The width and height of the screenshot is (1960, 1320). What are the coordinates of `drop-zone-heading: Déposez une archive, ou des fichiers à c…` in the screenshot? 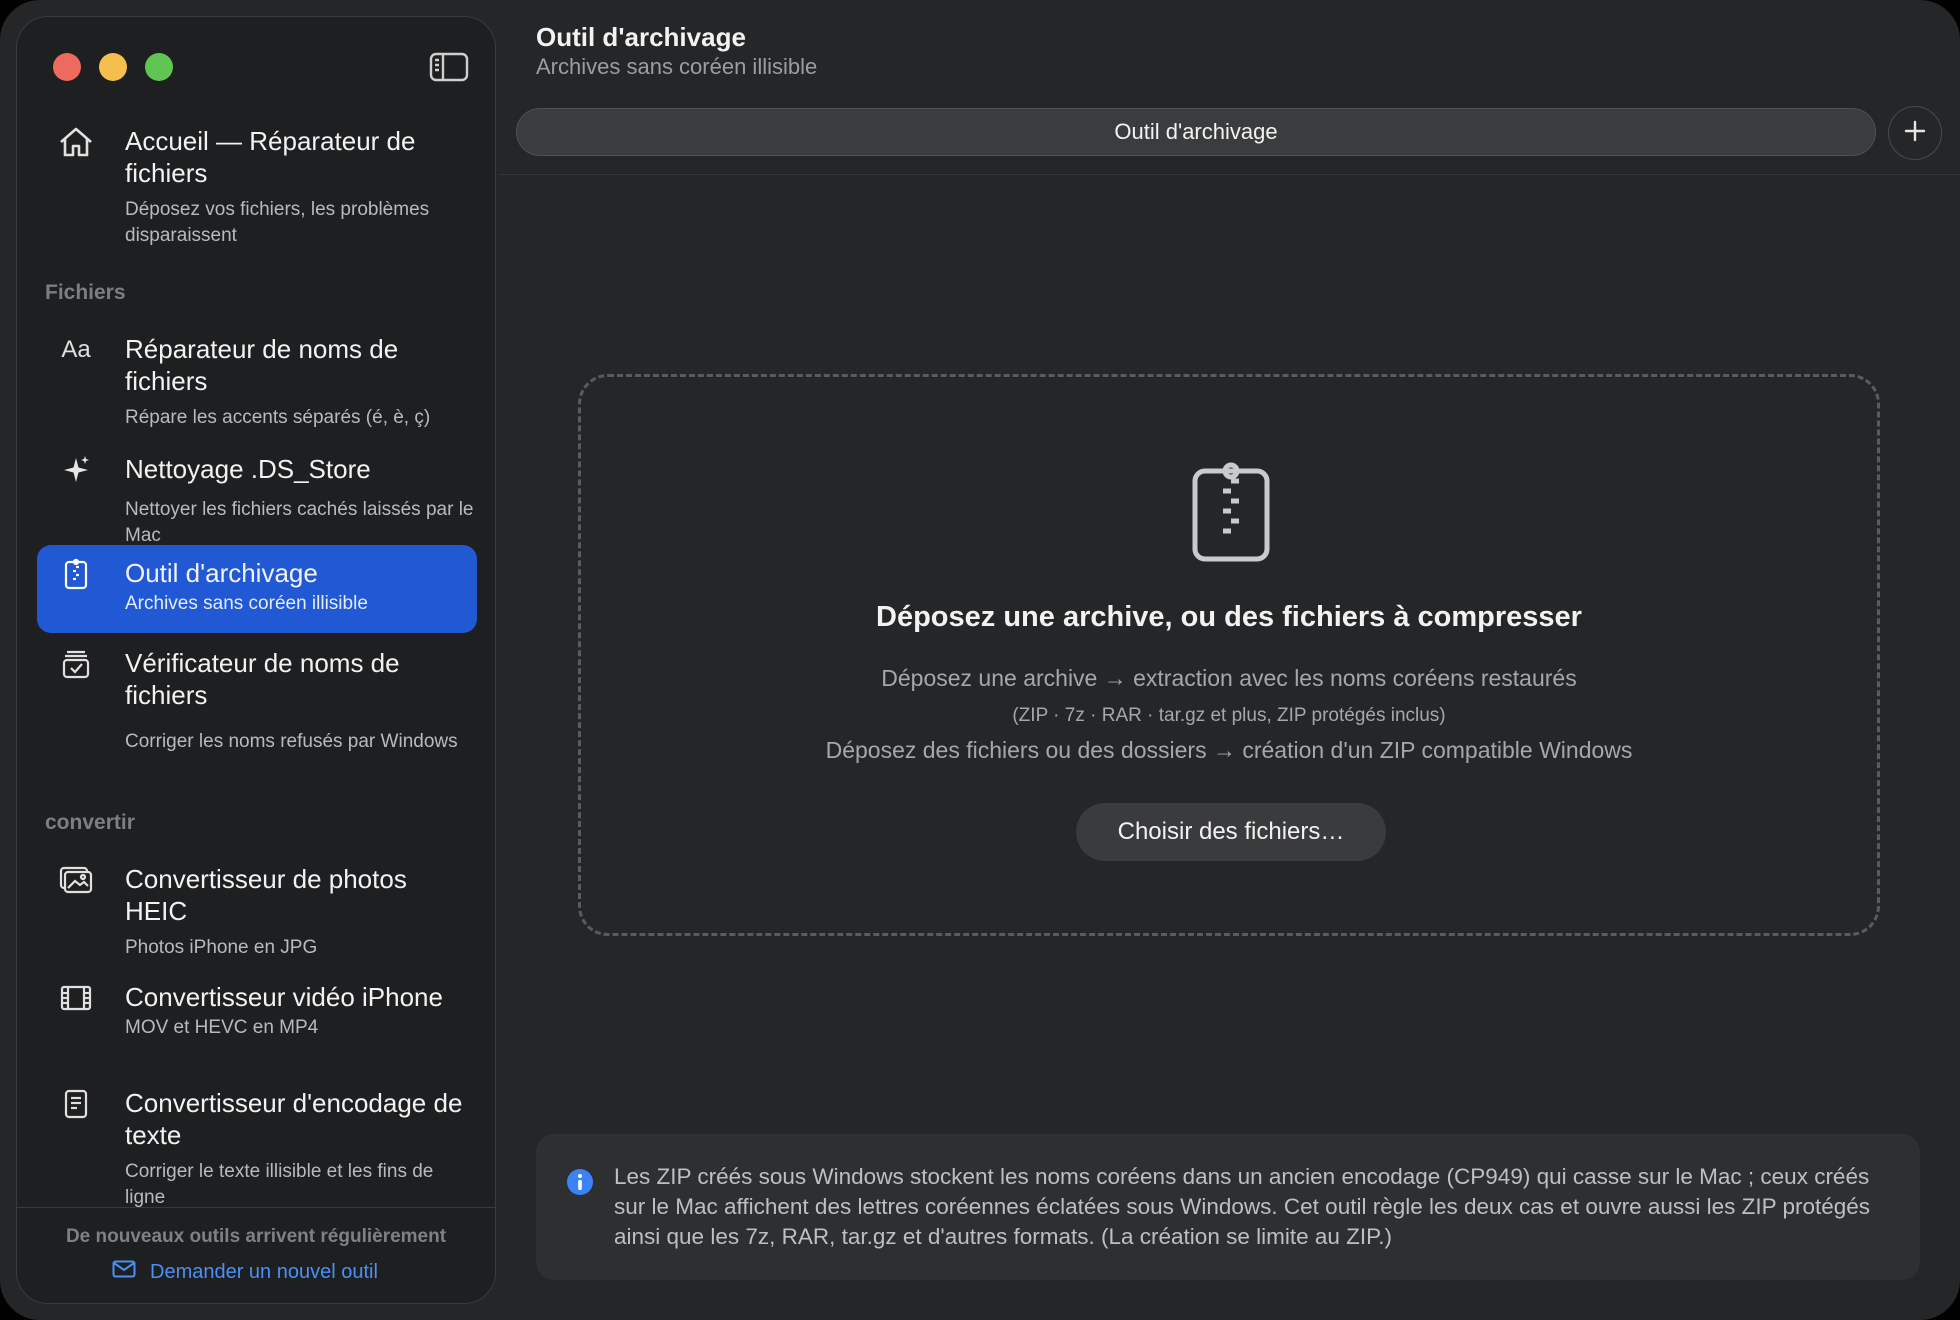 It's located at (1229, 617).